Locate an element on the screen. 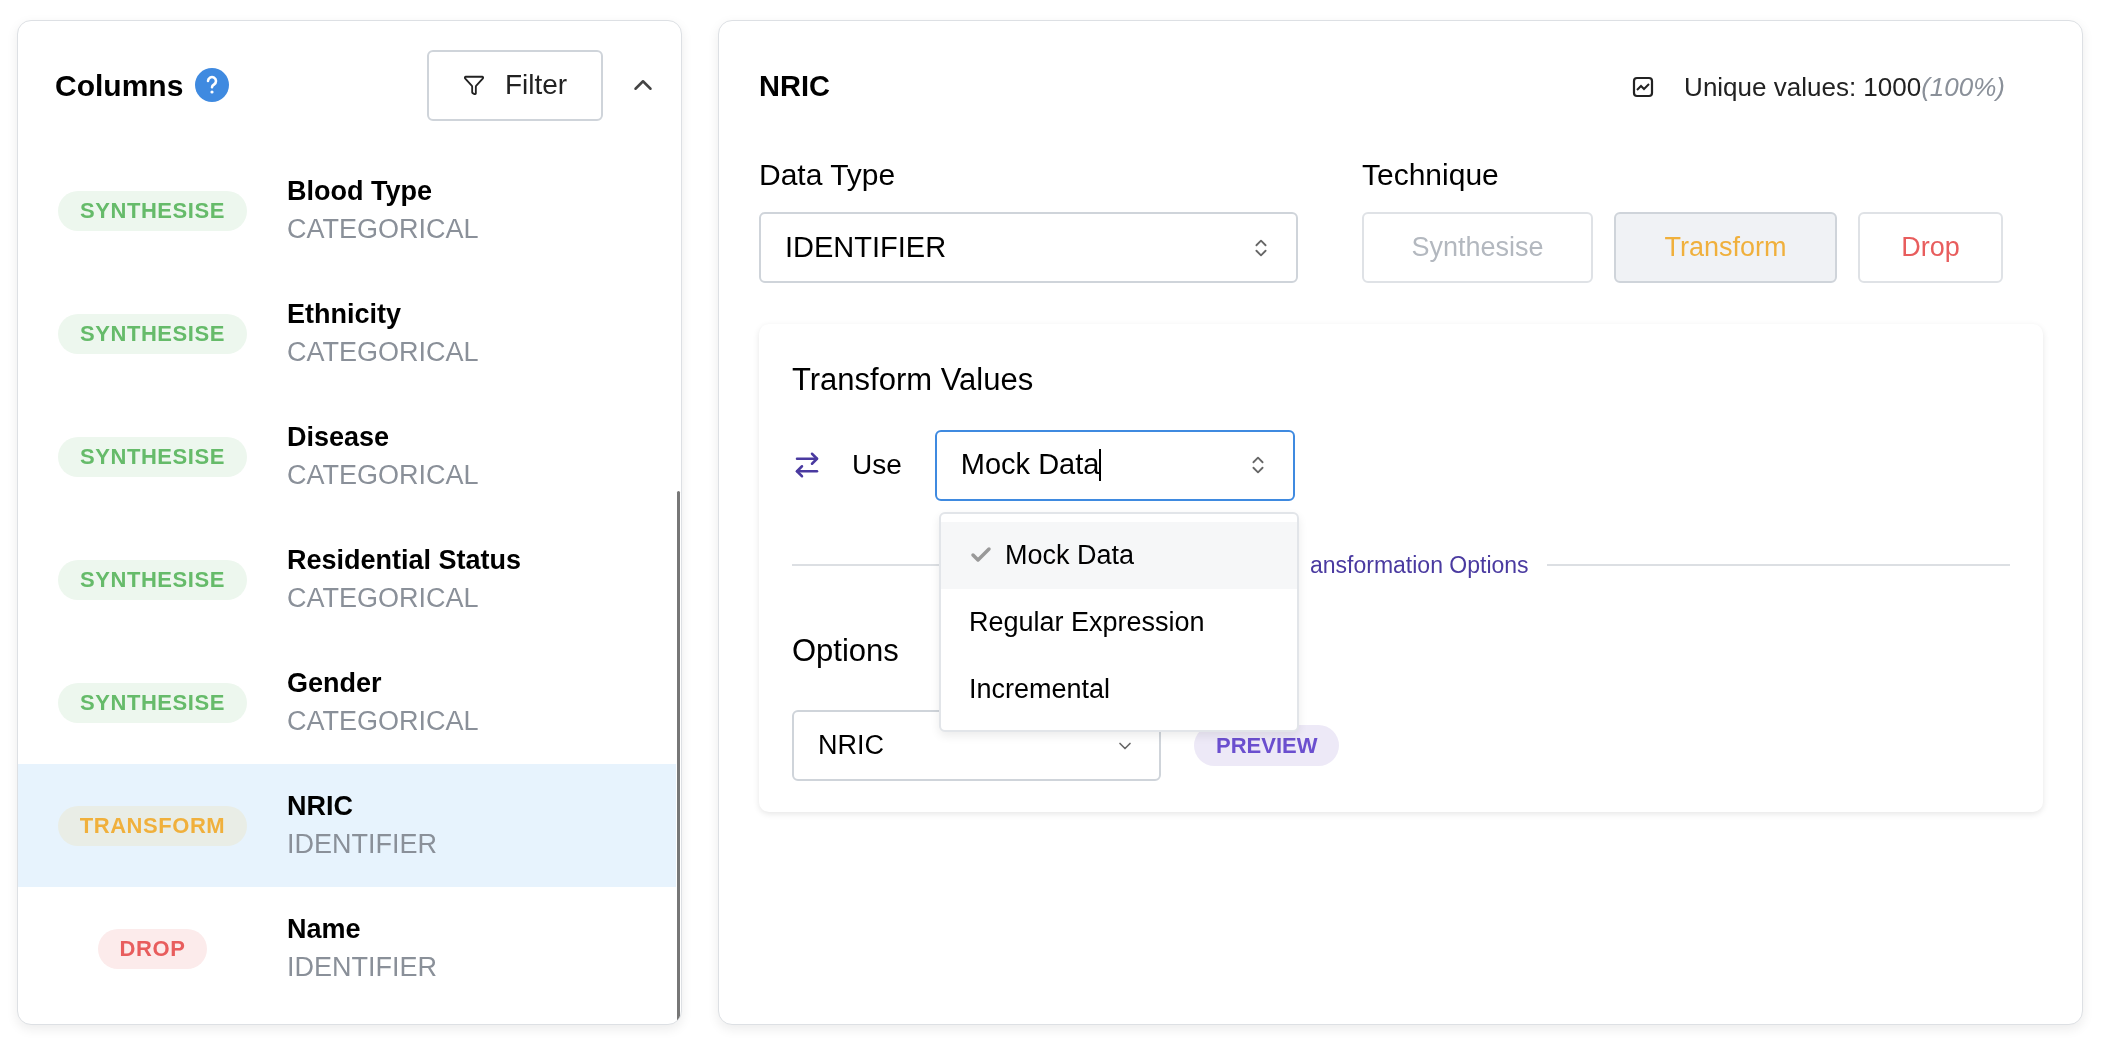  panel-title: Columns is located at coordinates (119, 85).